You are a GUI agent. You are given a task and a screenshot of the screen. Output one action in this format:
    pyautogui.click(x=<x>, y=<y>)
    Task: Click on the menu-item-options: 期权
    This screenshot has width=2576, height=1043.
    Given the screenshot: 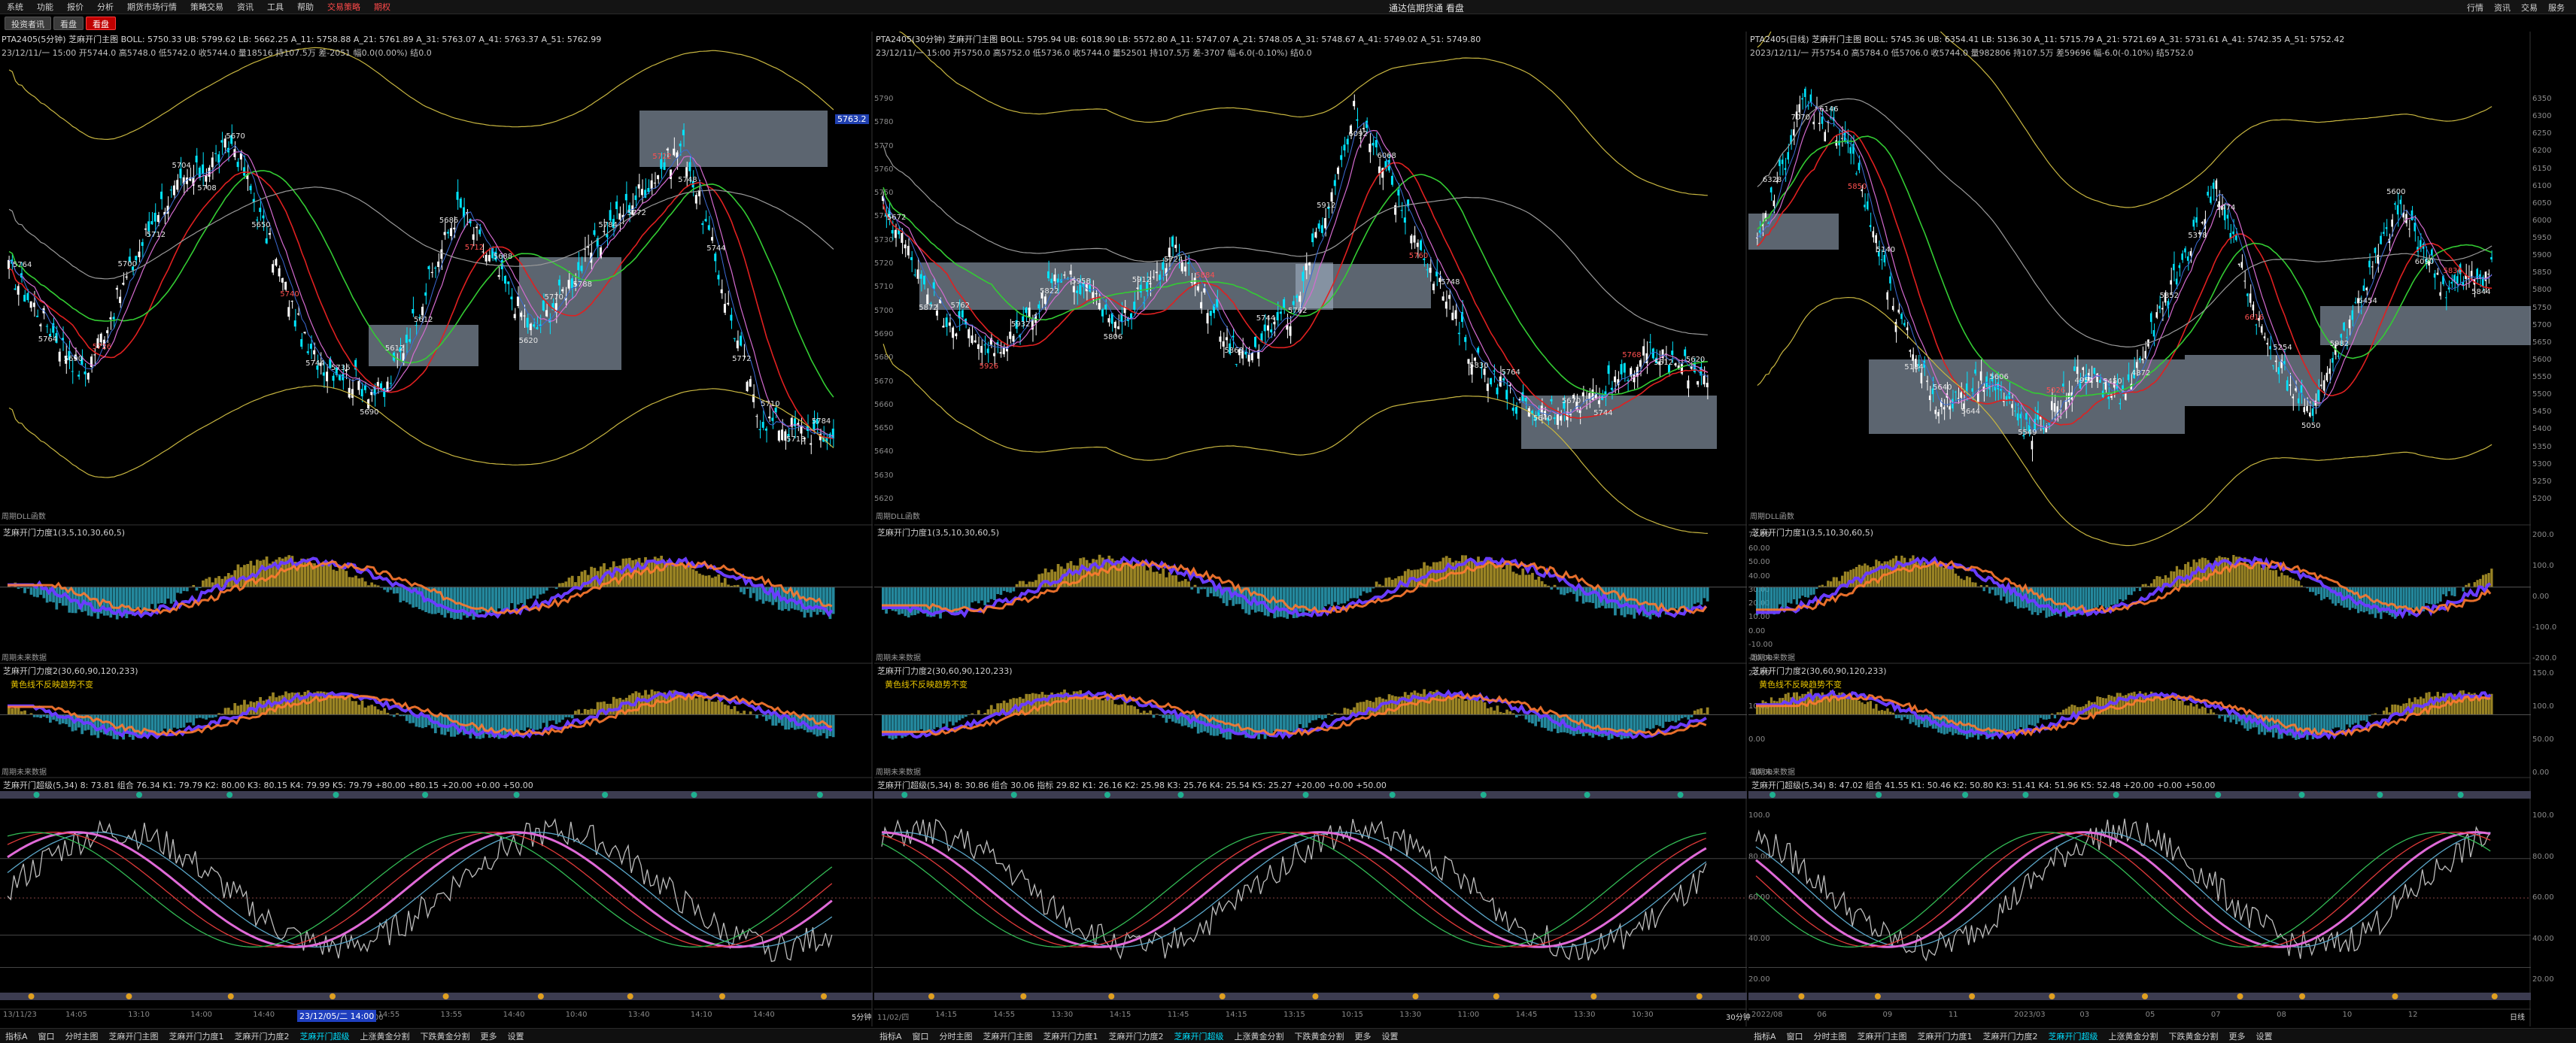 What is the action you would take?
    pyautogui.click(x=382, y=7)
    